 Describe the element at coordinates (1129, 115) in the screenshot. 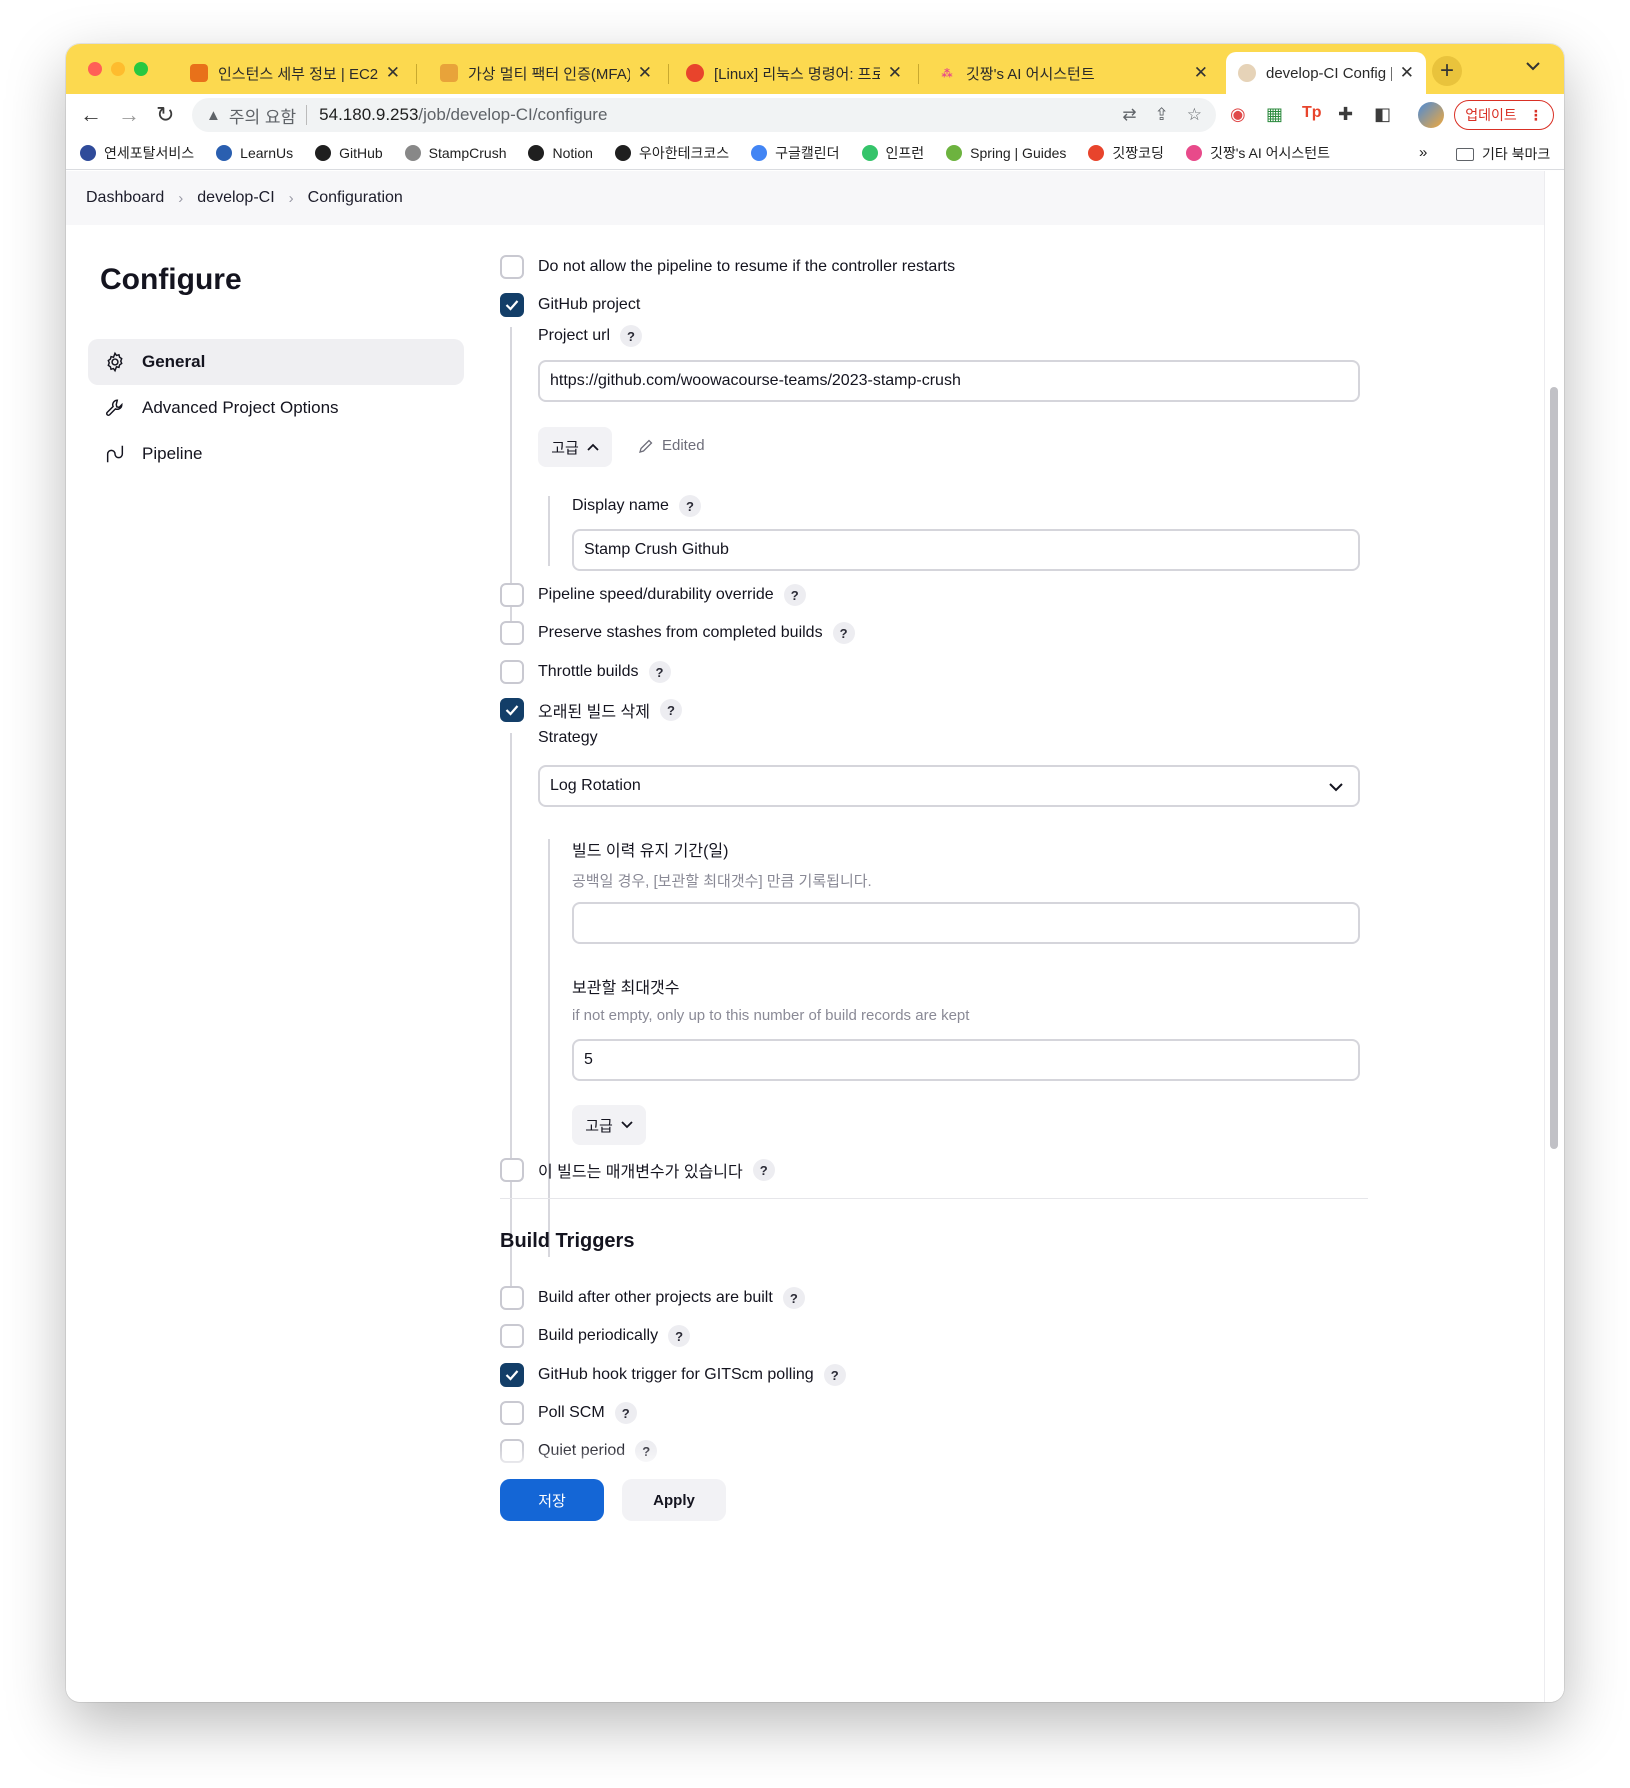

I see `translate-icon: ⇄` at that location.